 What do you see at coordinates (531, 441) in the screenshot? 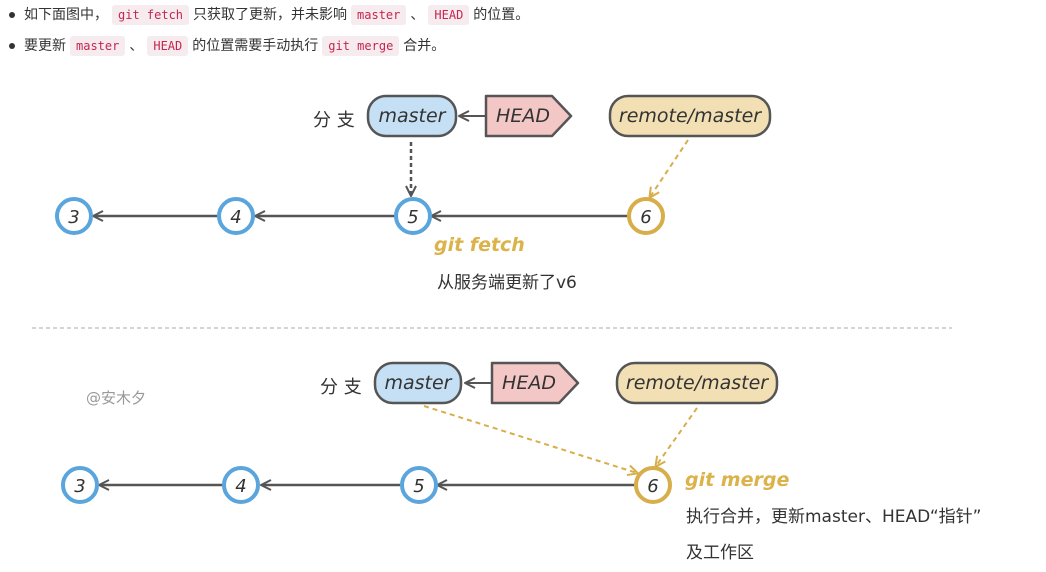
I see `master-to-commit6-arrow` at bounding box center [531, 441].